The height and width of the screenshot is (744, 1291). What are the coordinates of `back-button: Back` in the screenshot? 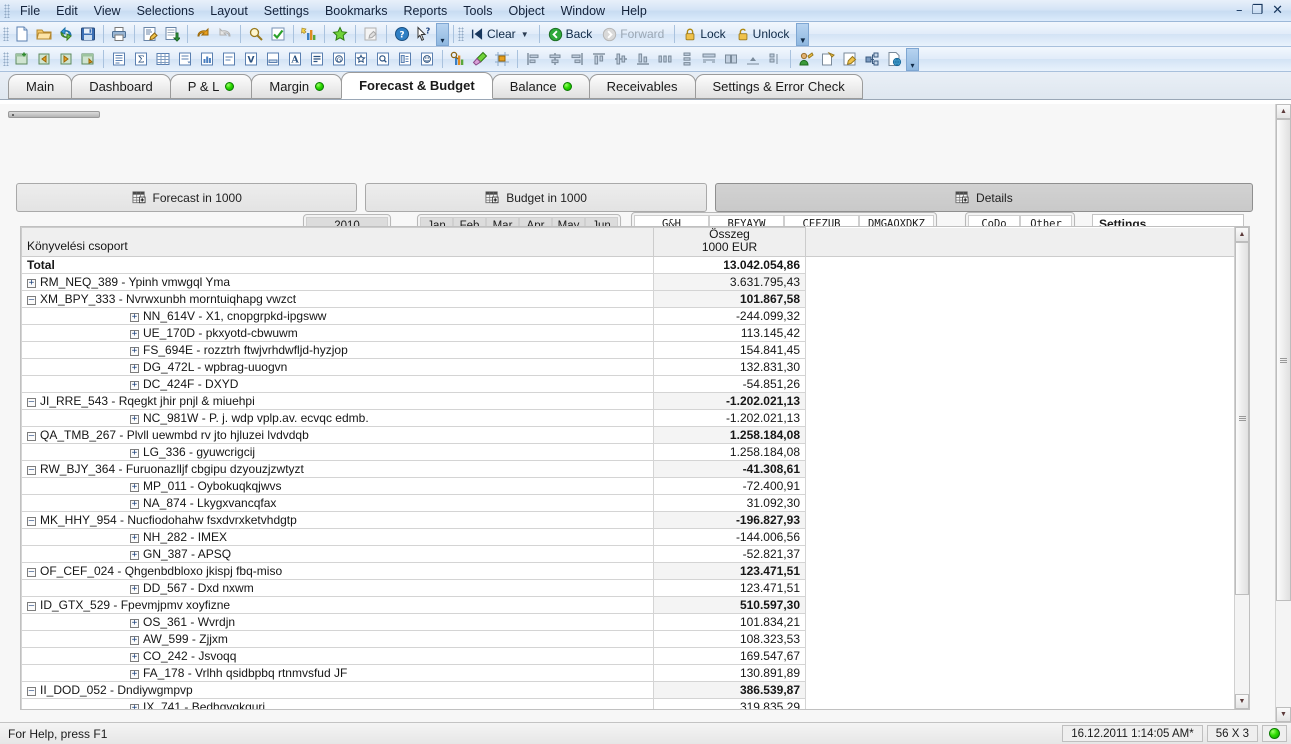 It's located at (571, 34).